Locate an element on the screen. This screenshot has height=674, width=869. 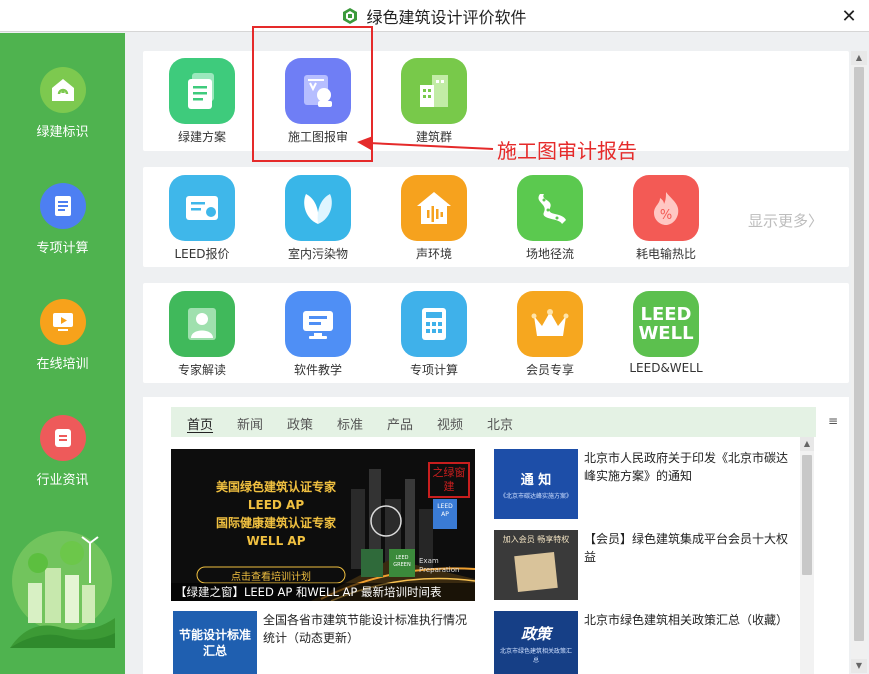
news-item: 节能设计标准汇总 全国各省市建筑节能设计标准执行情况统计（动态更新） is located at coordinates (323, 642).